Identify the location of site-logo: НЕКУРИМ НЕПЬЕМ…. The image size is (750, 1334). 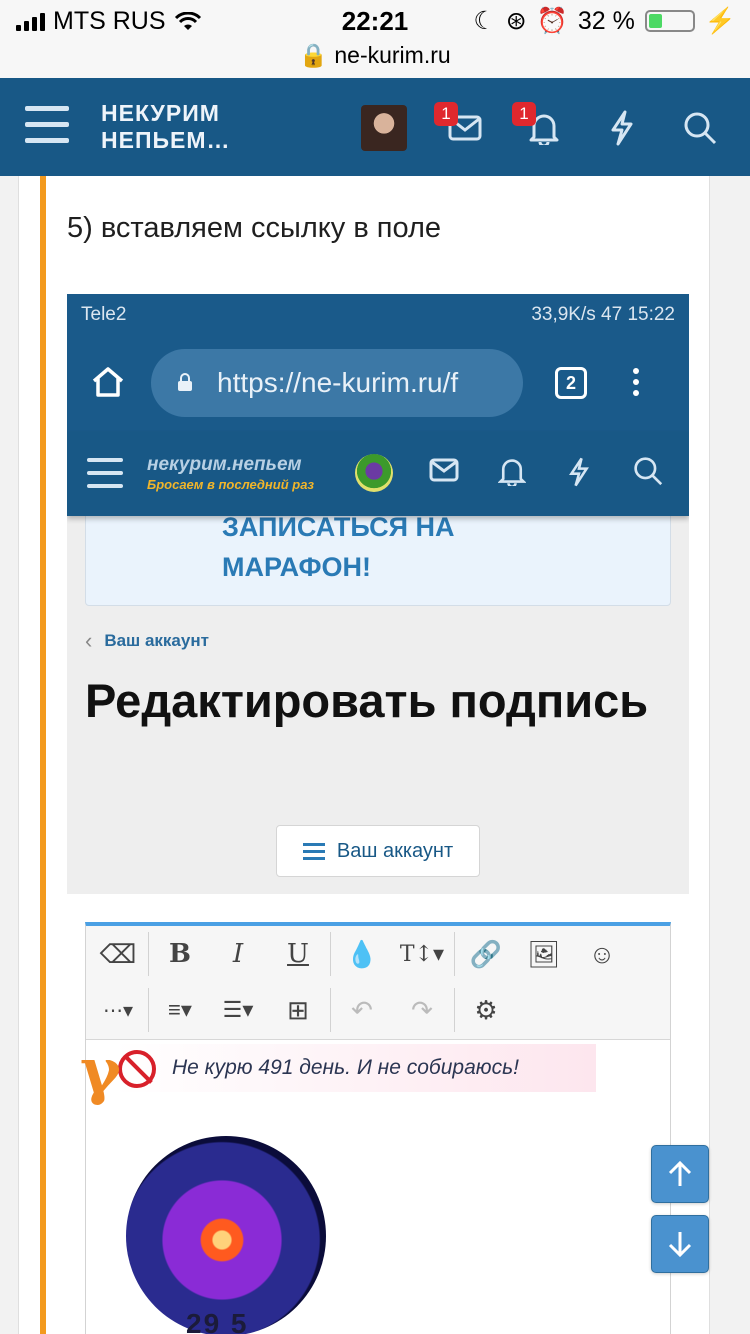
(166, 127).